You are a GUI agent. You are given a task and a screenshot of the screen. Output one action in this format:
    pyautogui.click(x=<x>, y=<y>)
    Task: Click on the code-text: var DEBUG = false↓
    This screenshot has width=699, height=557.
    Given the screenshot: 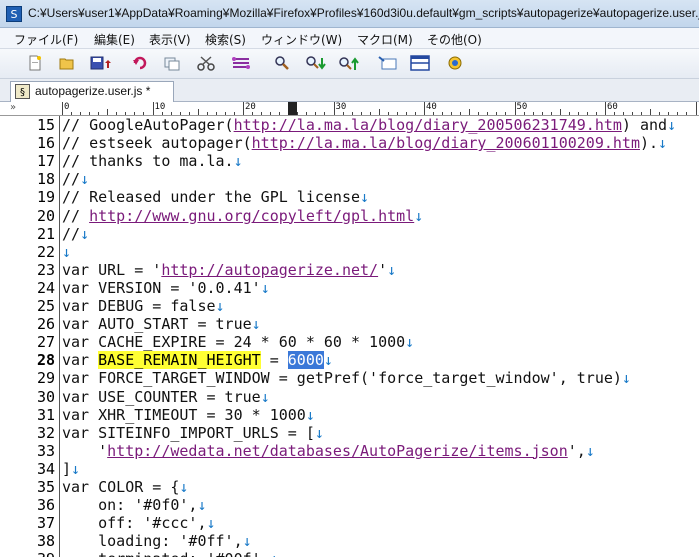 What is the action you would take?
    pyautogui.click(x=143, y=306)
    